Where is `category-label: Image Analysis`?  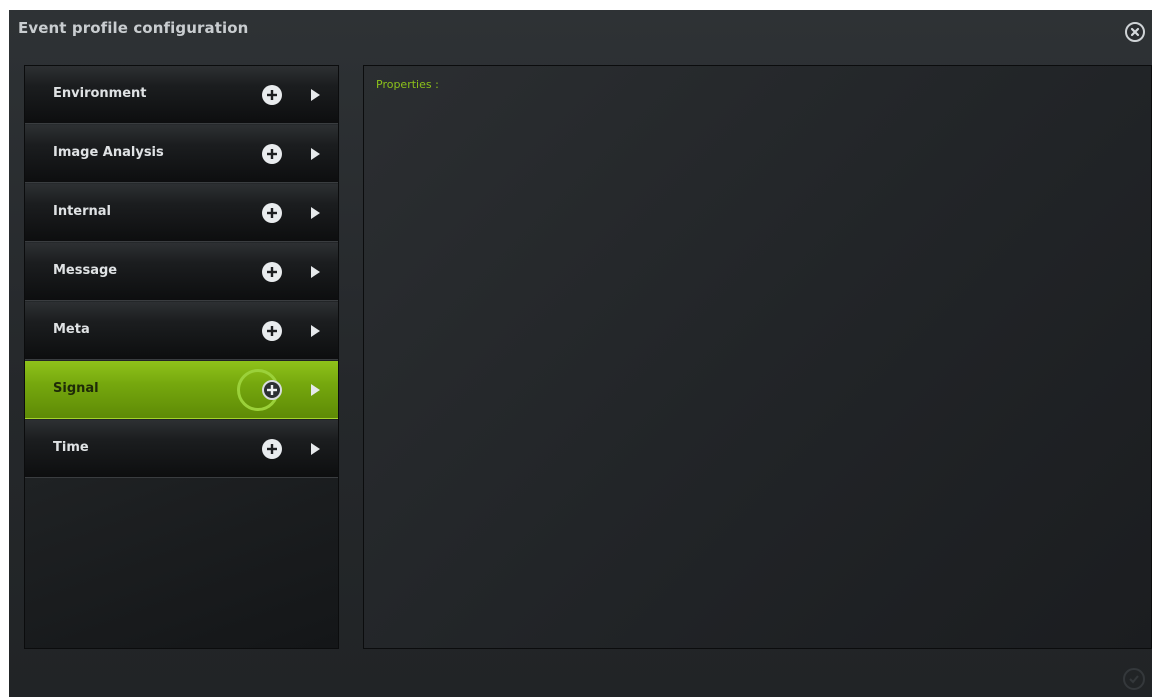 category-label: Image Analysis is located at coordinates (108, 152).